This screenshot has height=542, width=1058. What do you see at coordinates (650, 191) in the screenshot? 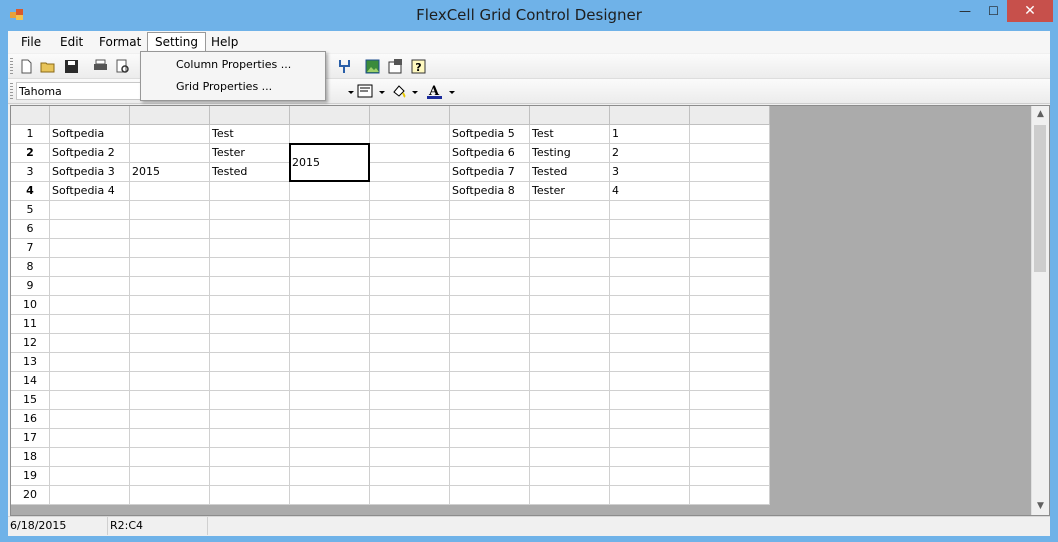
I see `grid-cell: 4` at bounding box center [650, 191].